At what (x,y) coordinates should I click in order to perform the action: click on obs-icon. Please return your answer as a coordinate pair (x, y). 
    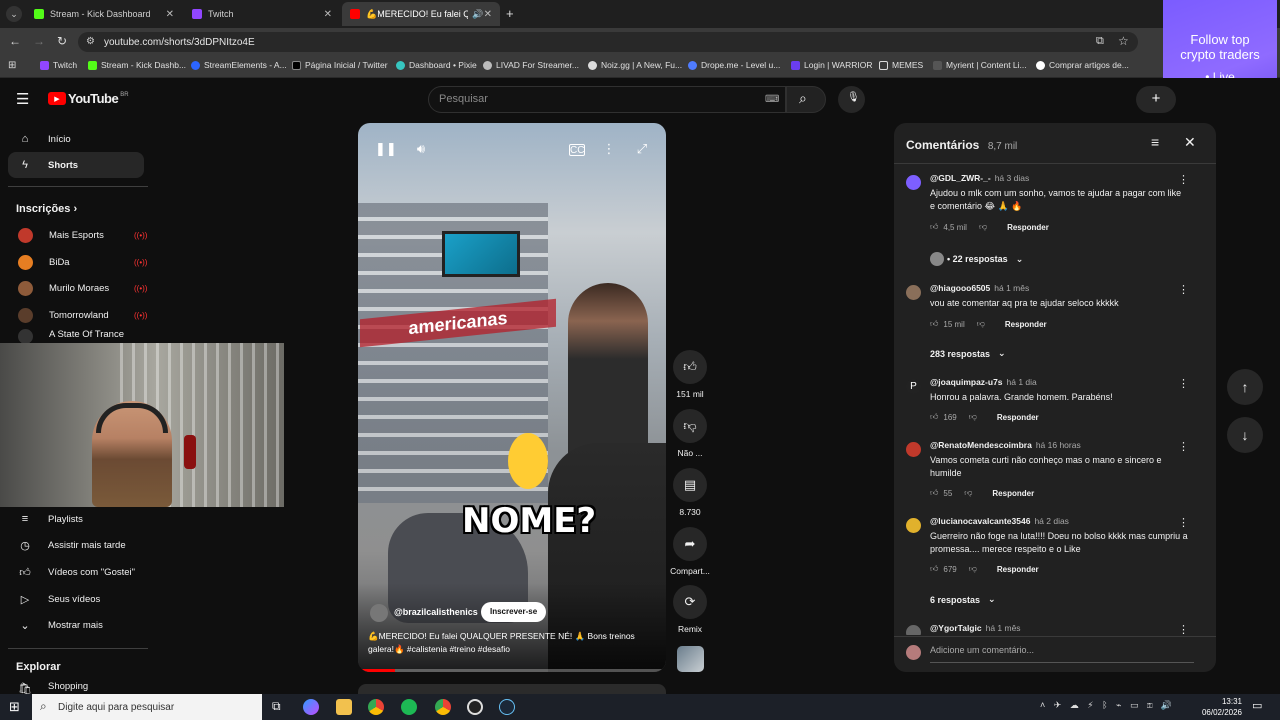
    Looking at the image, I should click on (475, 707).